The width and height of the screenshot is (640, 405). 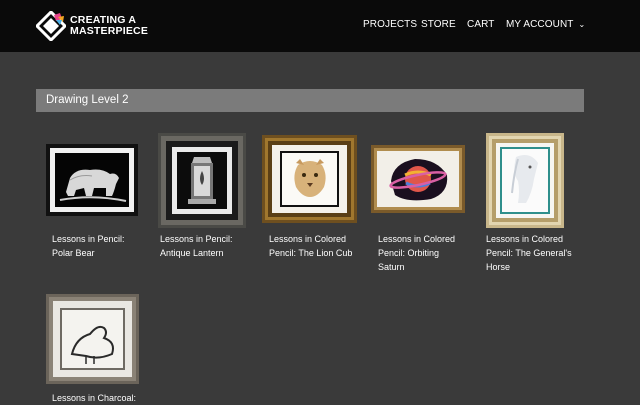 What do you see at coordinates (192, 253) in the screenshot?
I see `card-title-line: Antique Lantern` at bounding box center [192, 253].